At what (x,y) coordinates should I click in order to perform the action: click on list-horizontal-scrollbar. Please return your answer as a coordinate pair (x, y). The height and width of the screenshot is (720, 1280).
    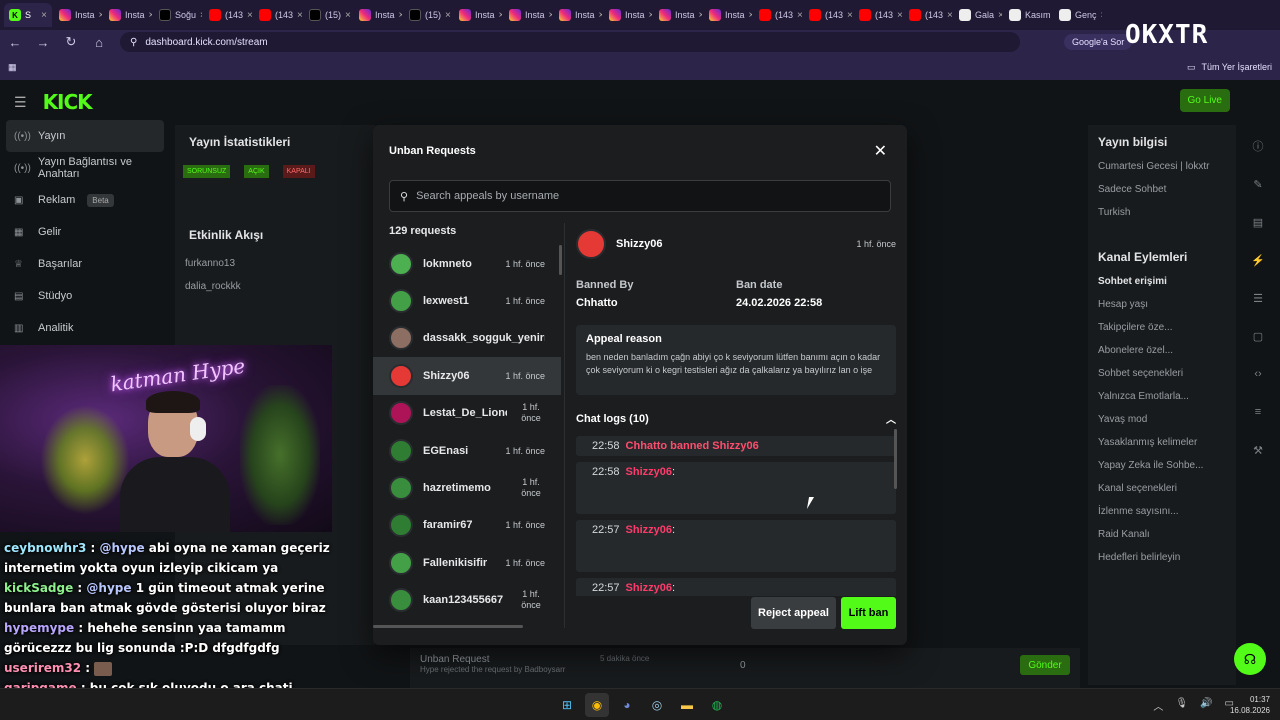
    Looking at the image, I should click on (448, 626).